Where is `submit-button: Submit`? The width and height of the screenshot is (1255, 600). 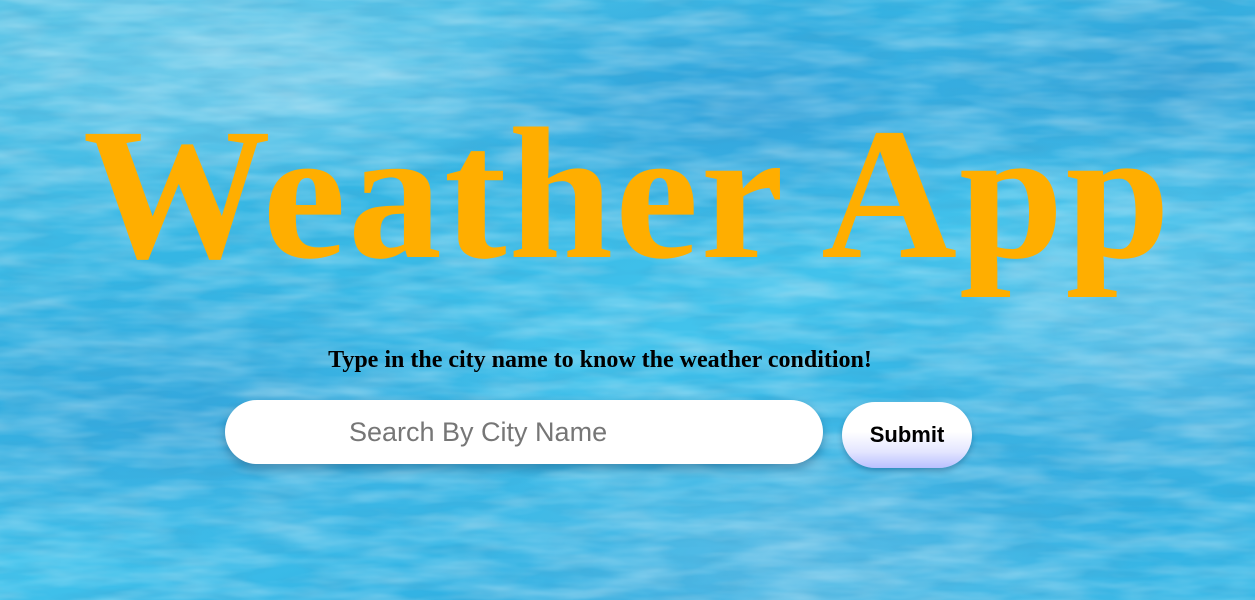
submit-button: Submit is located at coordinates (907, 435).